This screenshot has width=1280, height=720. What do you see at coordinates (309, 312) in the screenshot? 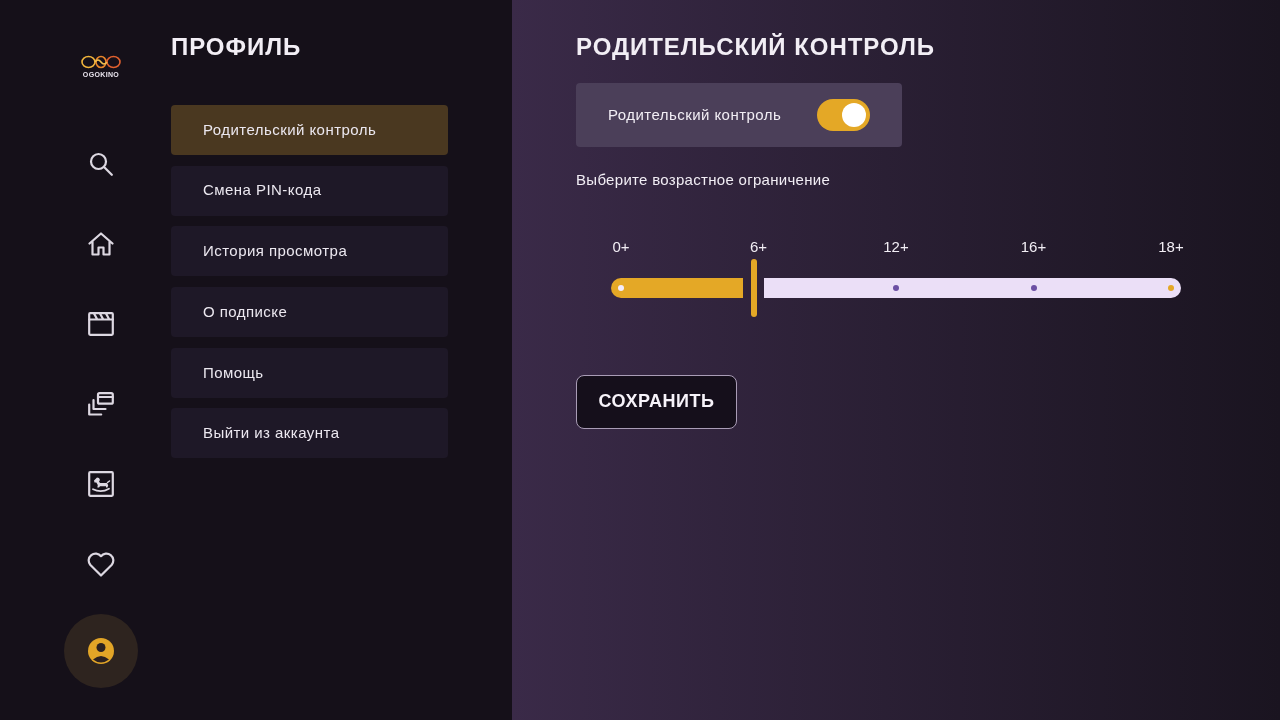
I see `menu-item: О подписке` at bounding box center [309, 312].